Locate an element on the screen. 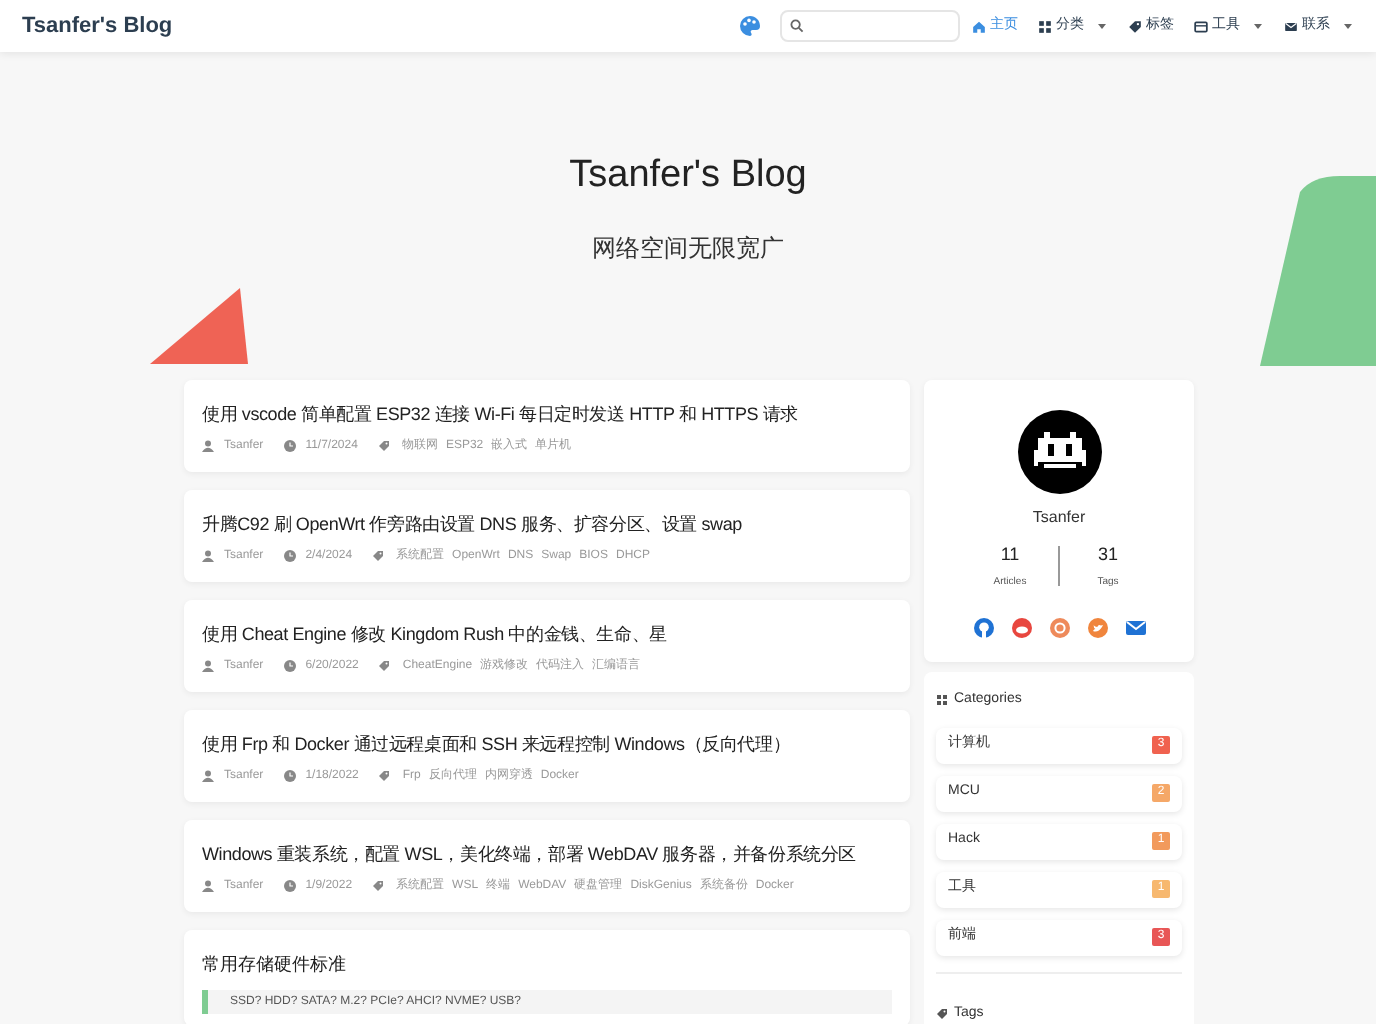 The image size is (1376, 1024). palette-icon is located at coordinates (750, 26).